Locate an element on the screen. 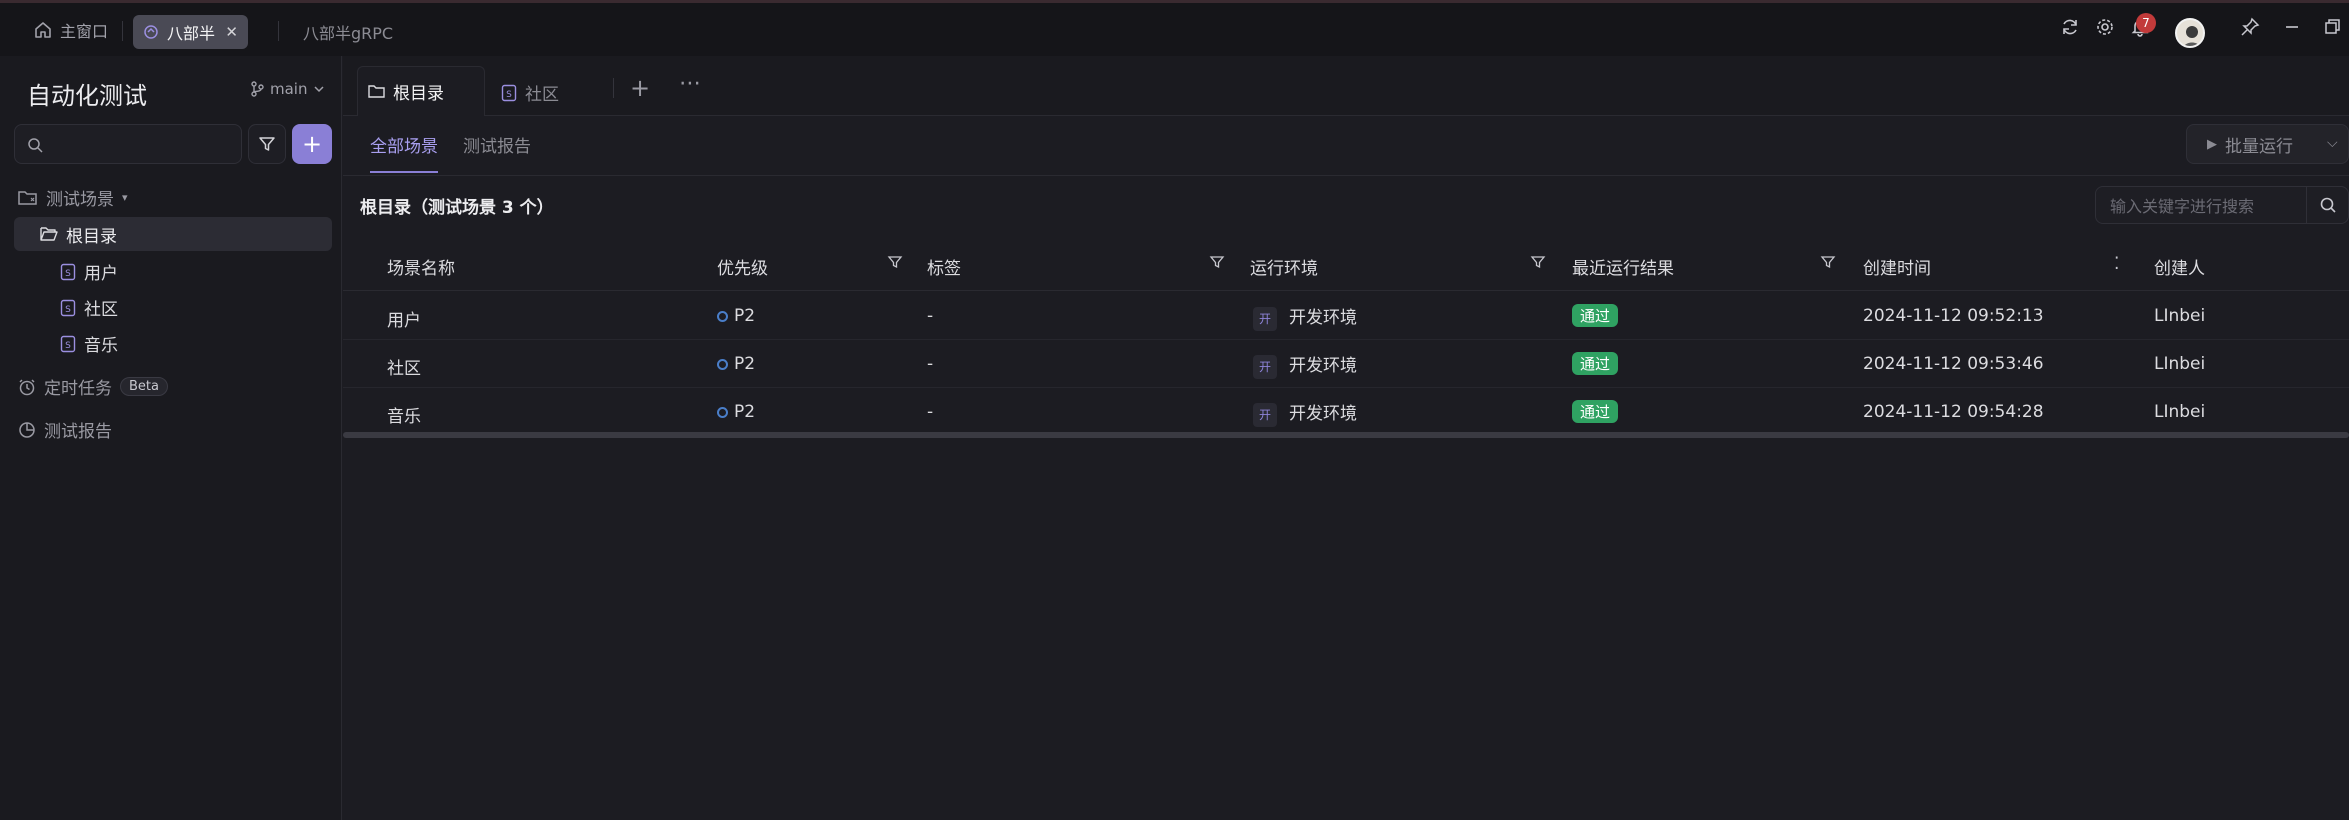 Image resolution: width=2349 pixels, height=820 pixels. table-header: 场景名称 优先级 标签 运行环境 最近运行结果 创建时间 ⁚ 创建人 is located at coordinates (1346, 263).